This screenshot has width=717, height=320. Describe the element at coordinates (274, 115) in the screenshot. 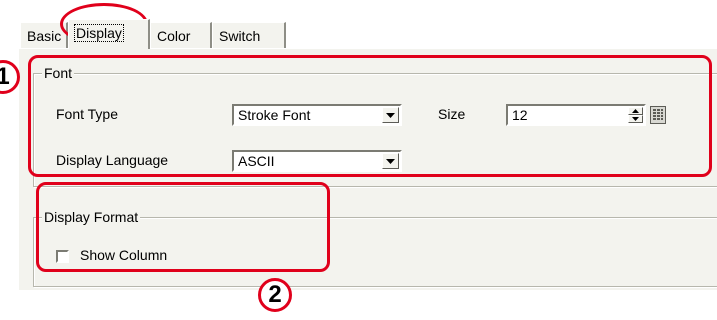

I see `font-type-value: Stroke Font` at that location.